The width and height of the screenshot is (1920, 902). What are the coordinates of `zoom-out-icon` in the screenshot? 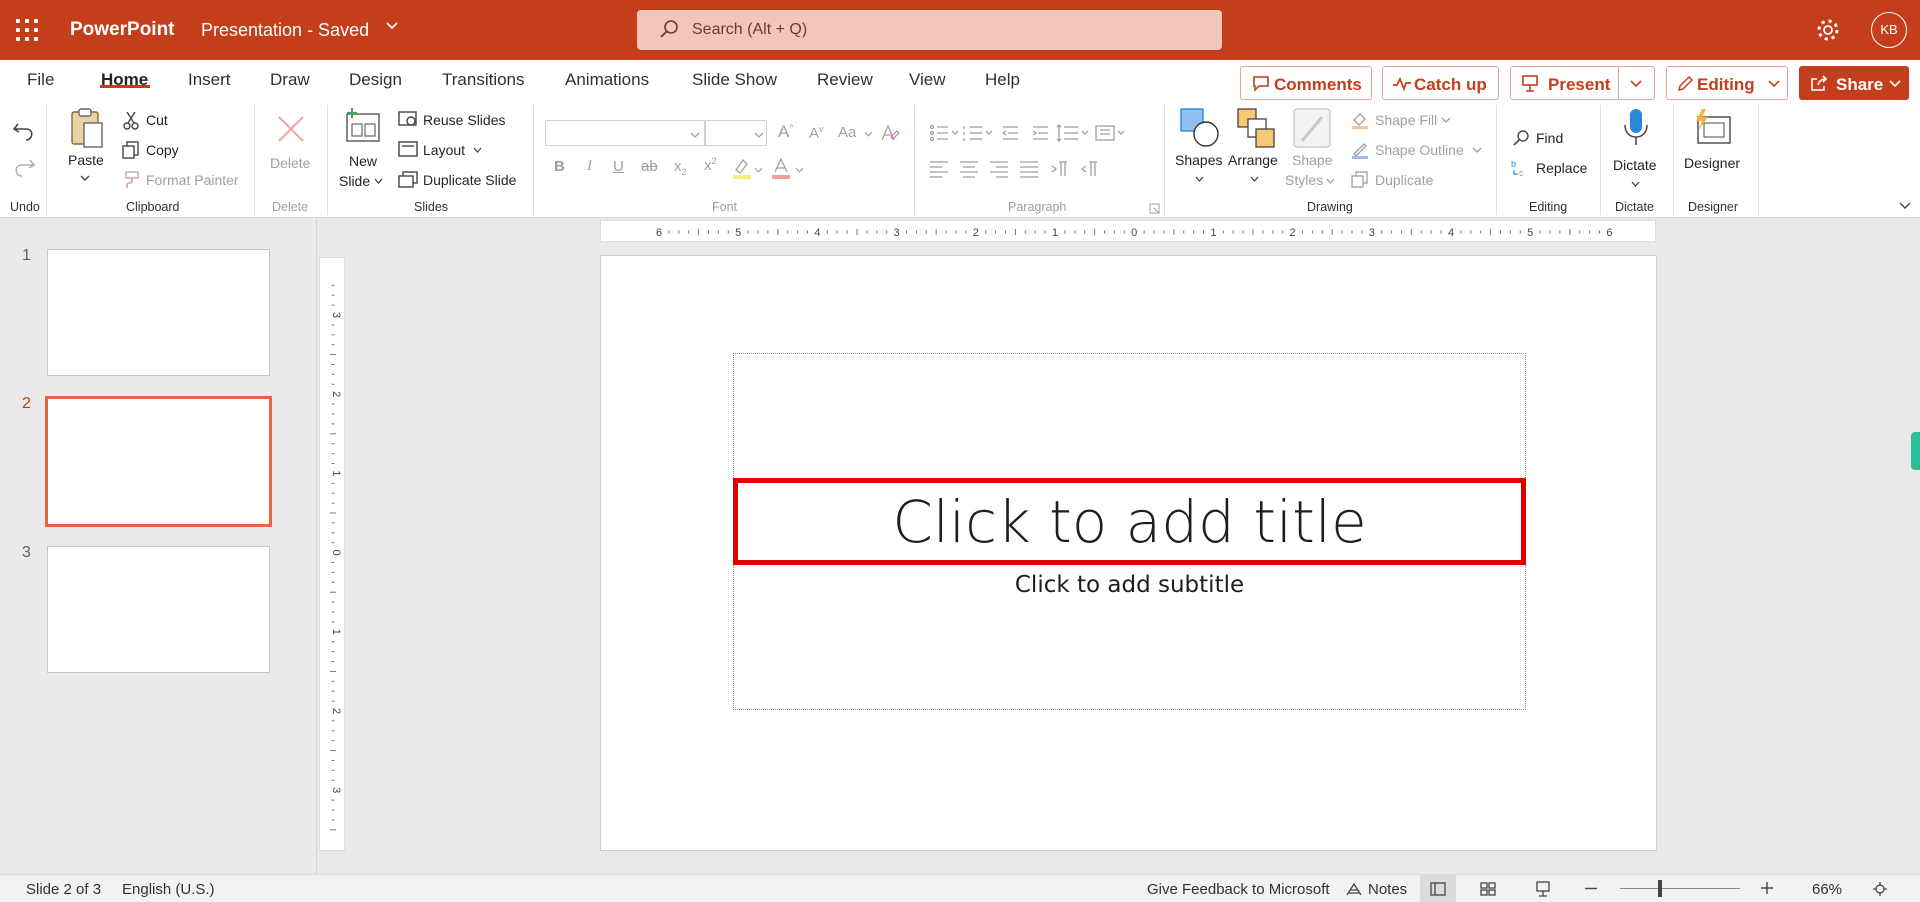 It's located at (1591, 888).